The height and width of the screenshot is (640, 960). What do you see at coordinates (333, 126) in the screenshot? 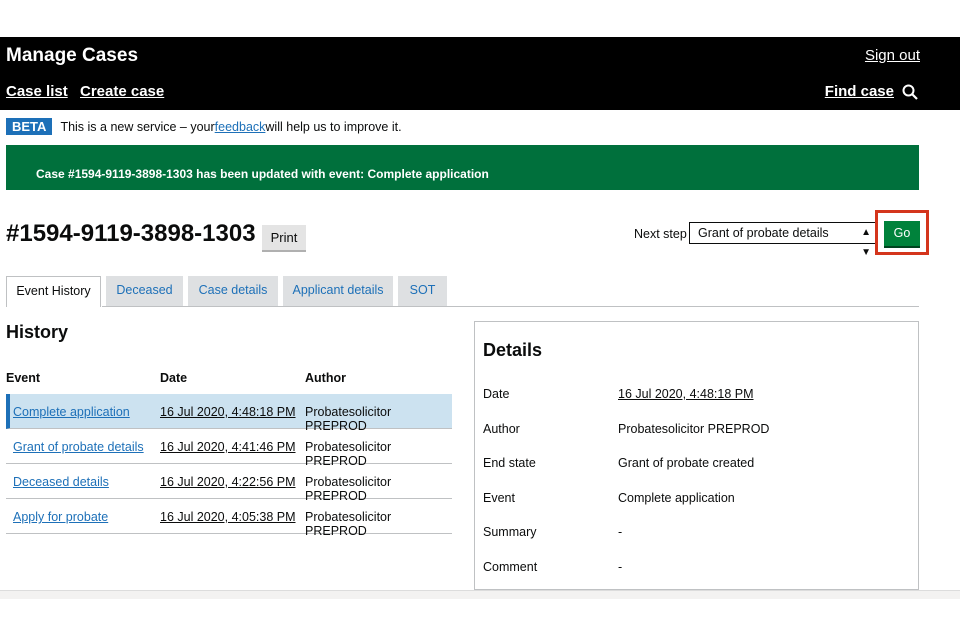
I see `beta-text-after: will help us to improve it.` at bounding box center [333, 126].